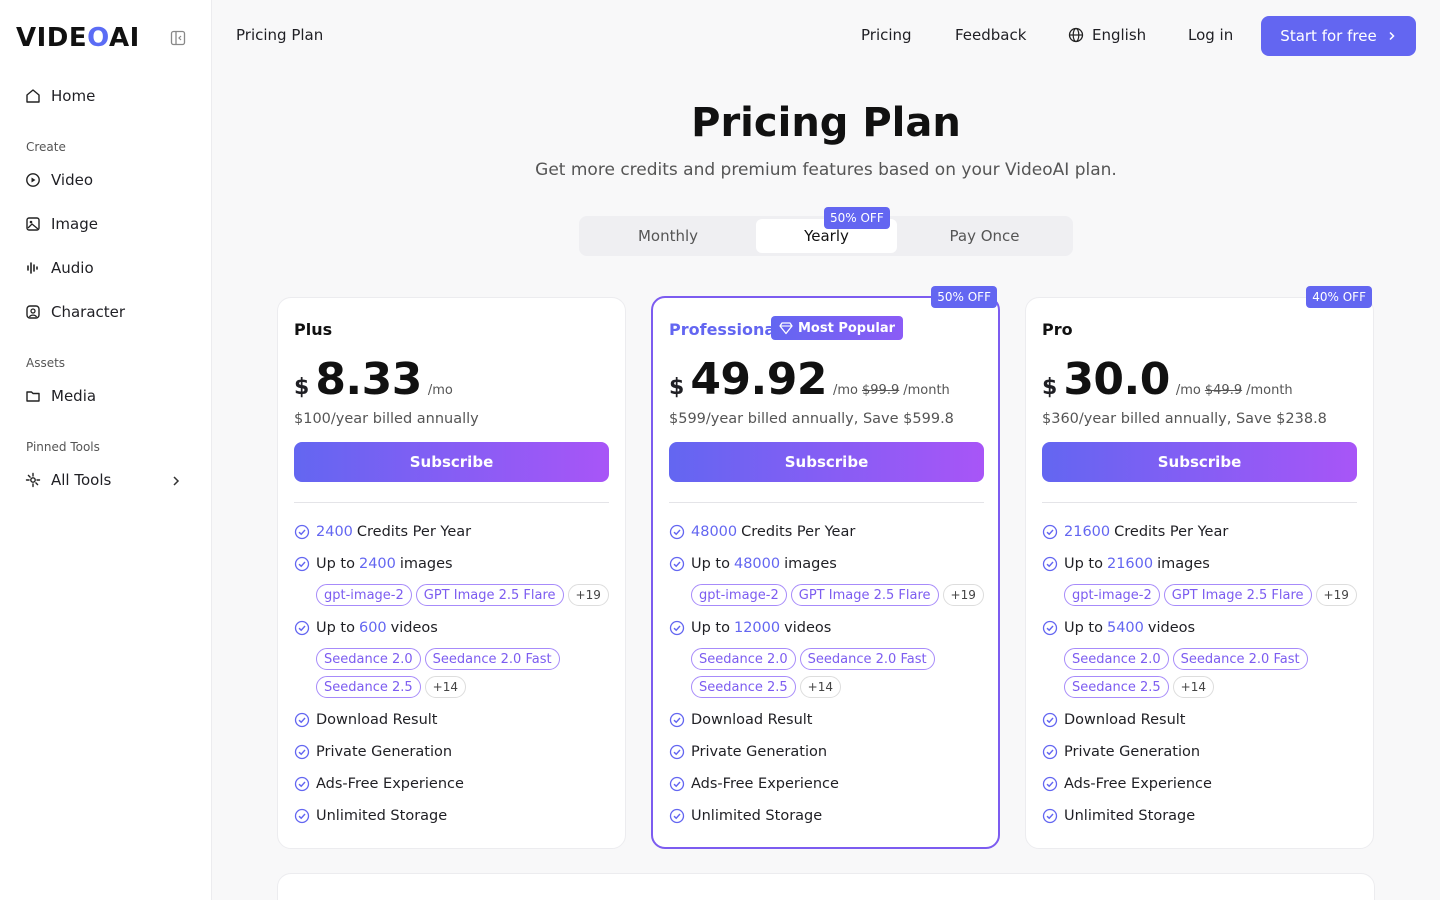  What do you see at coordinates (372, 628) in the screenshot?
I see `videos-value: 600` at bounding box center [372, 628].